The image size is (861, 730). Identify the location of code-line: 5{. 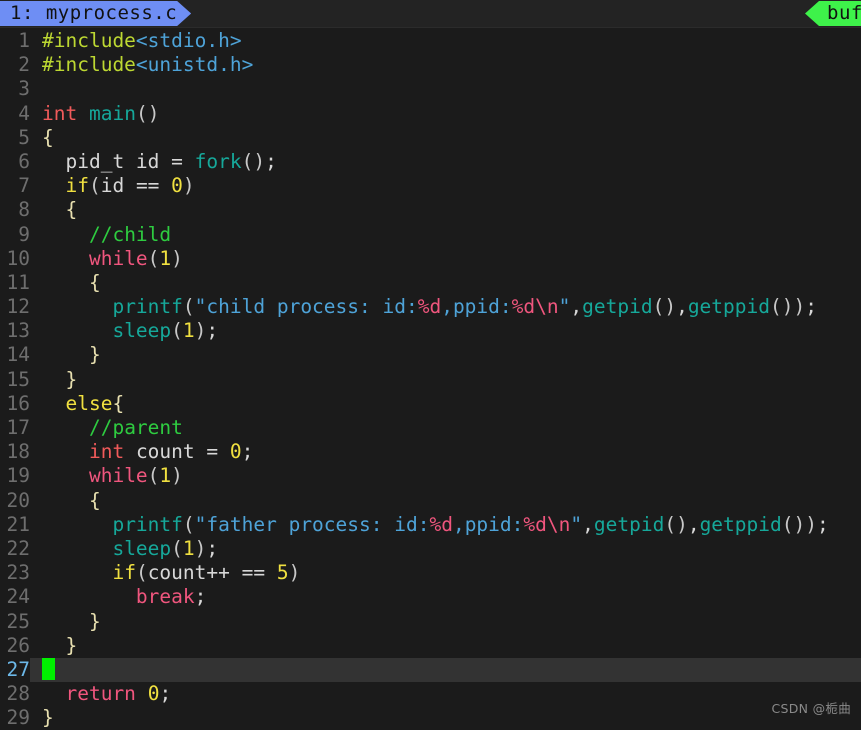
(430, 138).